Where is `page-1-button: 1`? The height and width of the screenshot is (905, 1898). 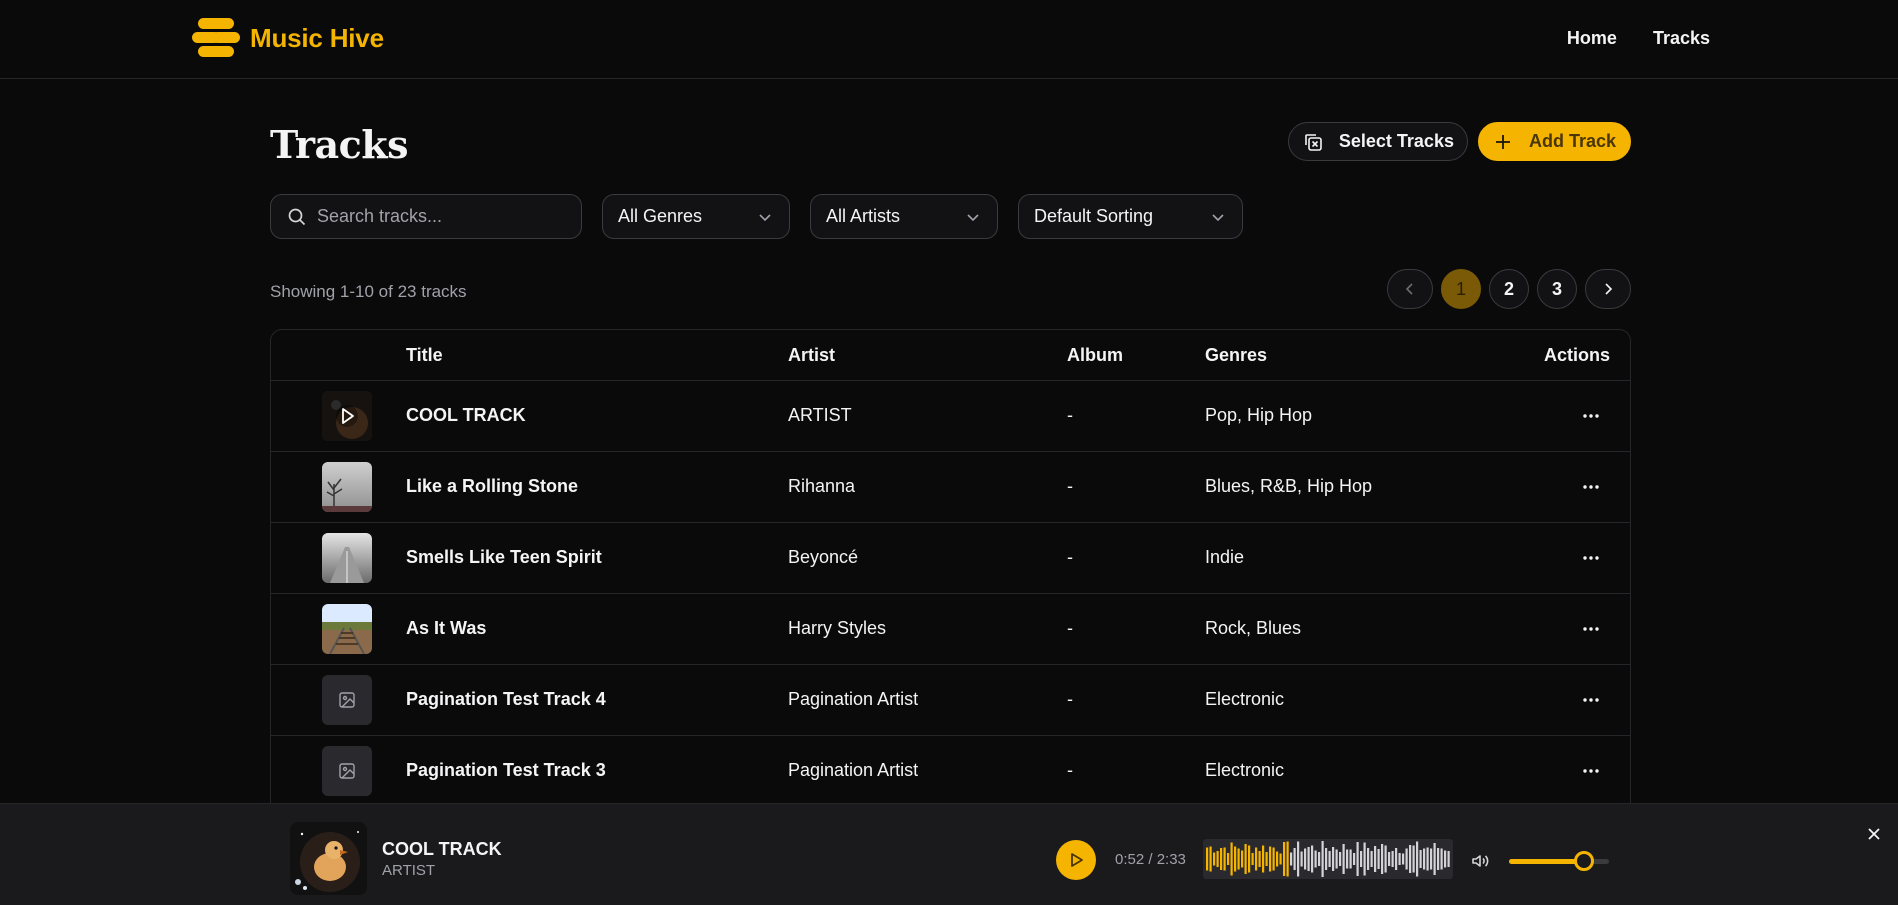
page-1-button: 1 is located at coordinates (1461, 289).